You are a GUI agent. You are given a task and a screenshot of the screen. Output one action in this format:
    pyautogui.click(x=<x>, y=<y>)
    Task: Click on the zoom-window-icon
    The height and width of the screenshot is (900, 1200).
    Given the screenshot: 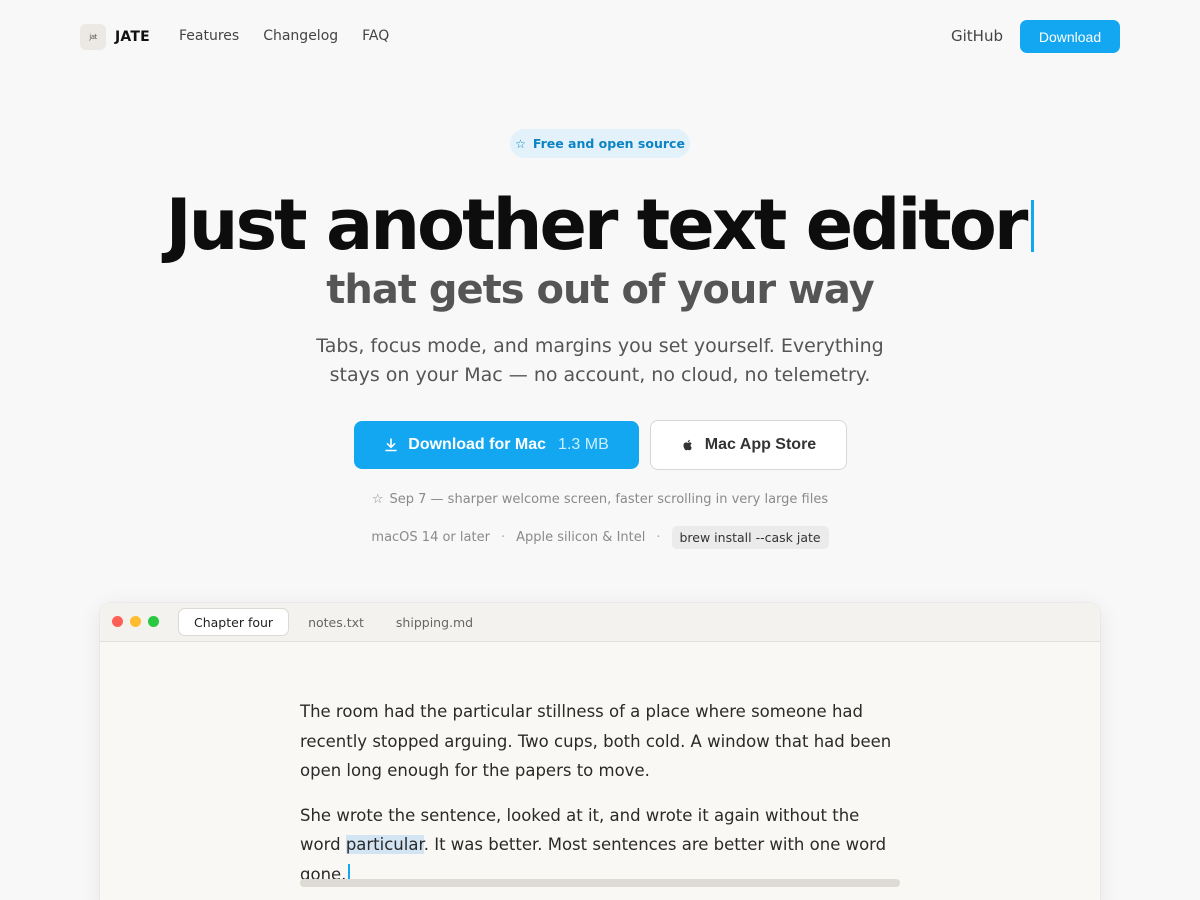 What is the action you would take?
    pyautogui.click(x=153, y=621)
    